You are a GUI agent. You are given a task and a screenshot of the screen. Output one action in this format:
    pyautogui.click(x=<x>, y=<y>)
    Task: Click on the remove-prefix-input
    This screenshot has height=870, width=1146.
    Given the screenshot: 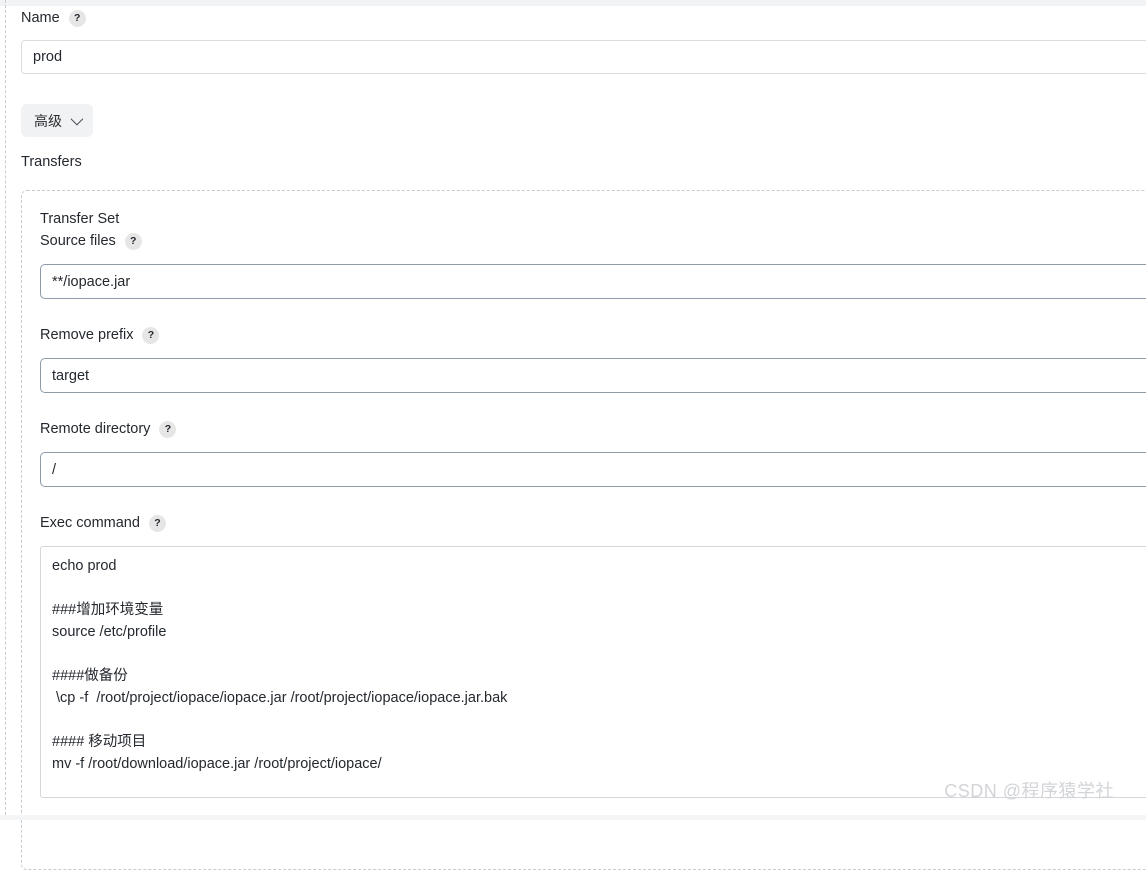 What is the action you would take?
    pyautogui.click(x=593, y=375)
    